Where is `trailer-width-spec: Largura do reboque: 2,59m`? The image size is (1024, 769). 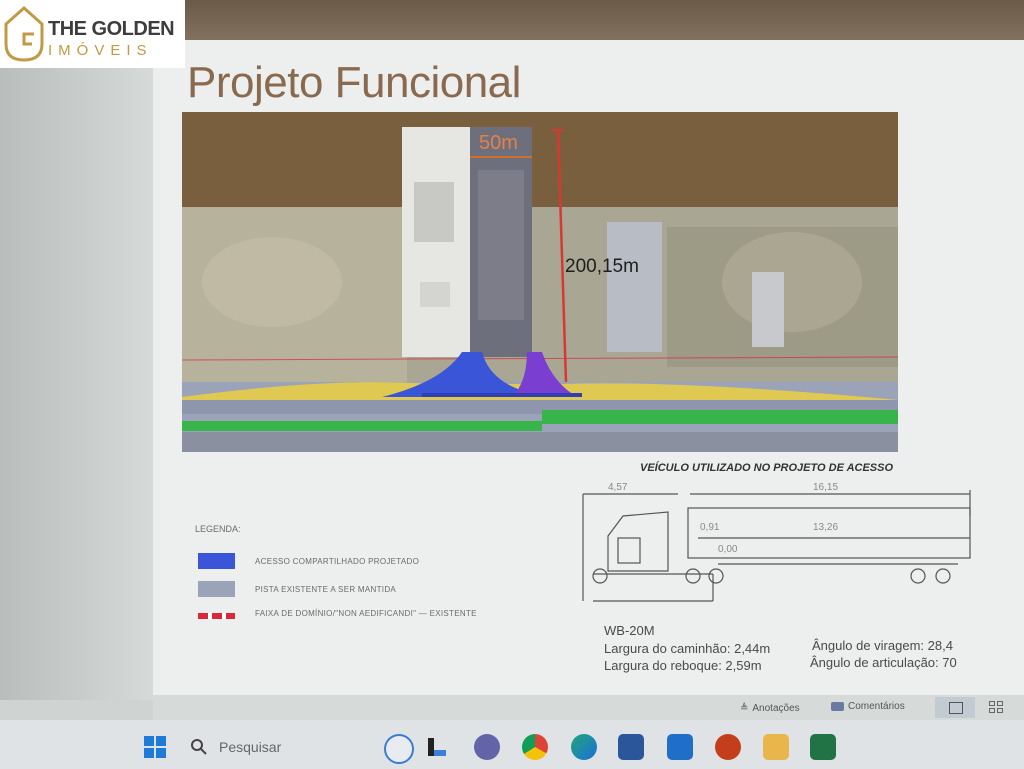
trailer-width-spec: Largura do reboque: 2,59m is located at coordinates (683, 665).